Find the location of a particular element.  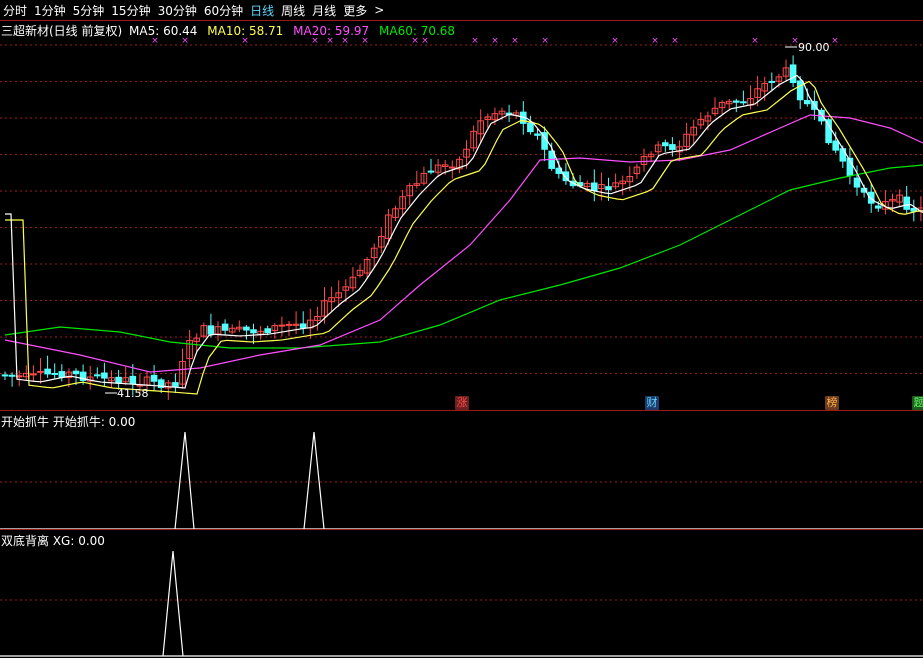

tag-limit-up: 涨 is located at coordinates (462, 403).